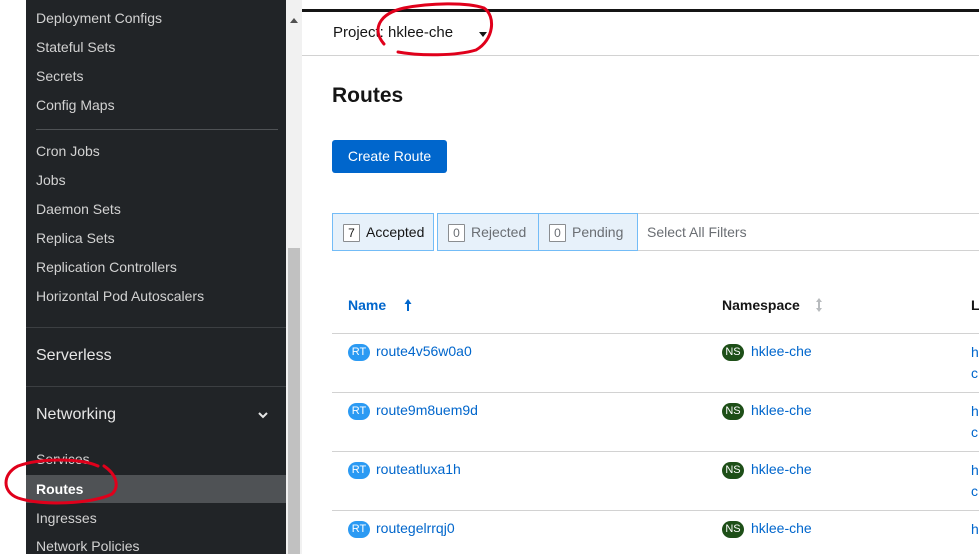  I want to click on route-name-link: routeatluxa1h, so click(418, 469).